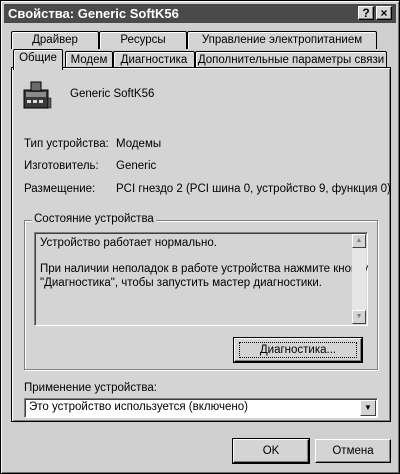 This screenshot has height=474, width=400. I want to click on chevron-down-icon: ▼, so click(368, 408).